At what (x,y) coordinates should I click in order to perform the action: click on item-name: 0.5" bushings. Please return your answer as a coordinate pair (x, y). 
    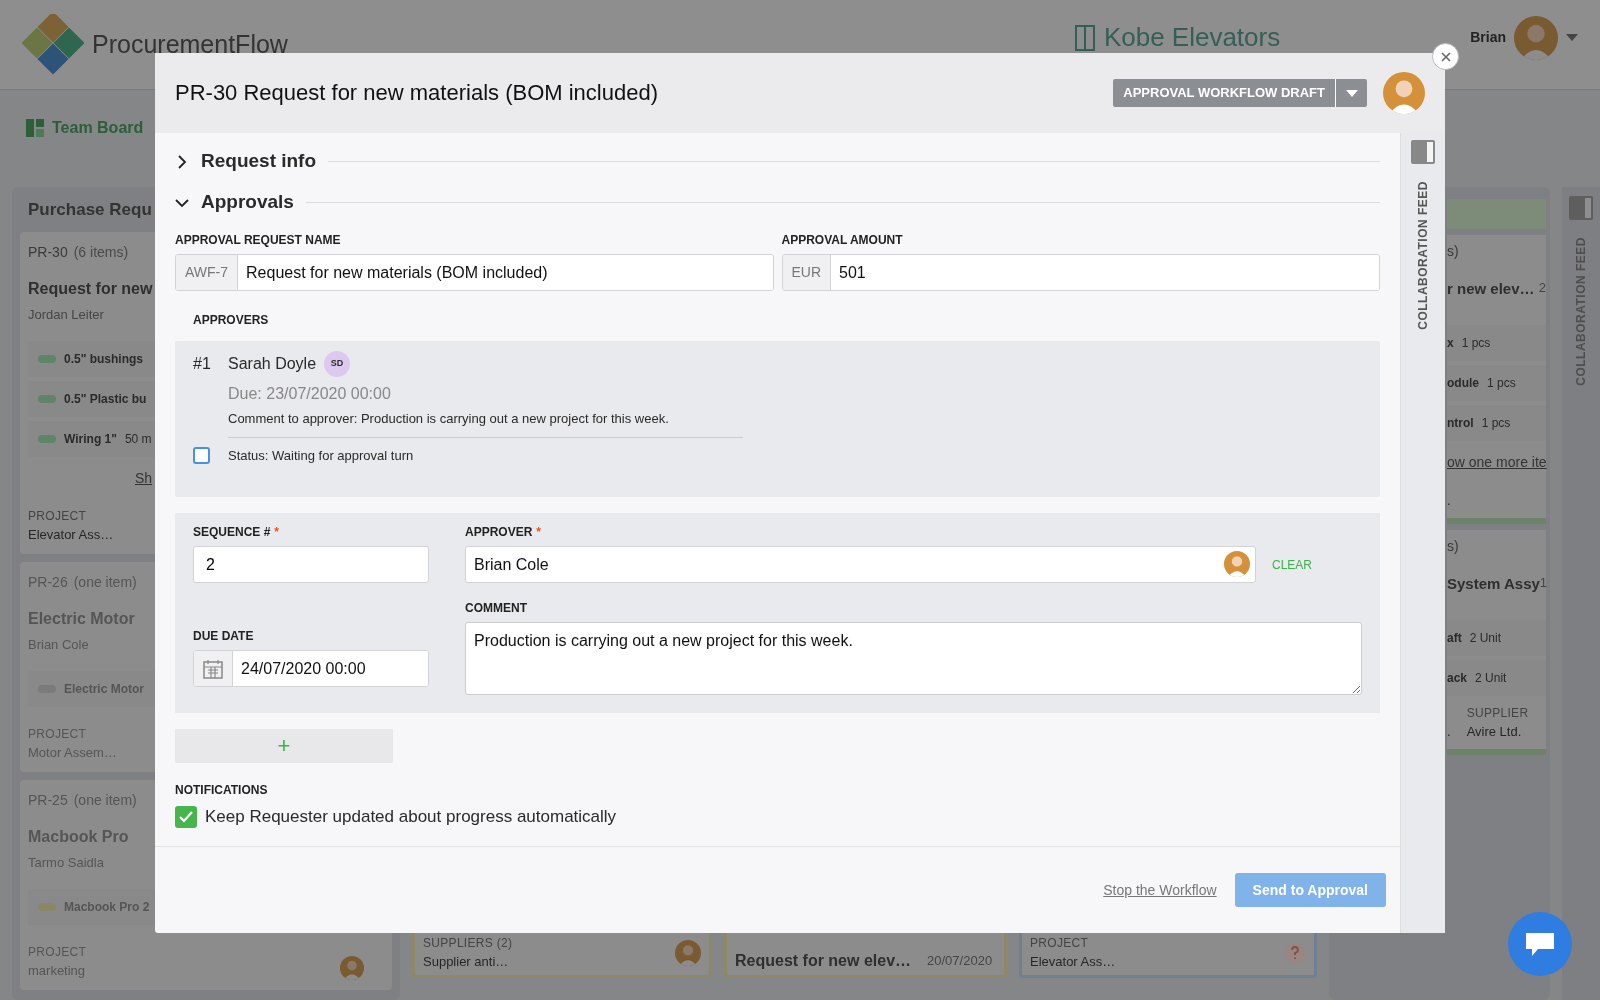
    Looking at the image, I should click on (104, 359).